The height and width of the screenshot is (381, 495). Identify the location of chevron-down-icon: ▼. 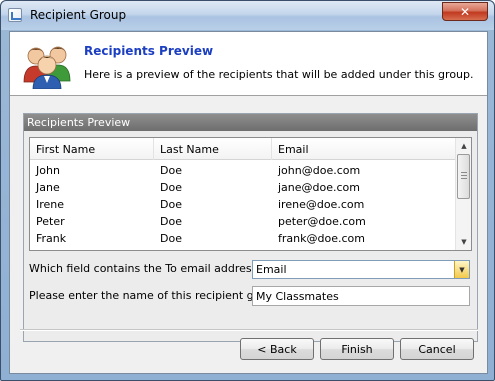
(461, 269).